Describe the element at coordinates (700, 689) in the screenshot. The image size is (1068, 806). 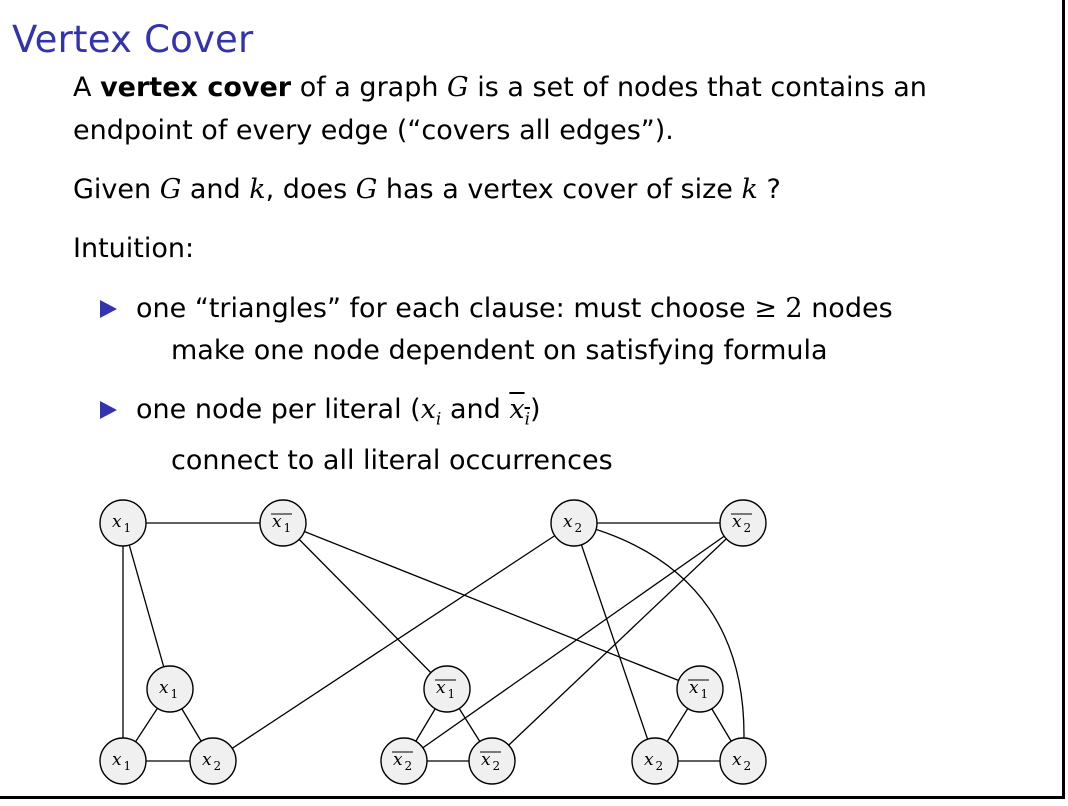
I see `graph-node-c3-top: x1` at that location.